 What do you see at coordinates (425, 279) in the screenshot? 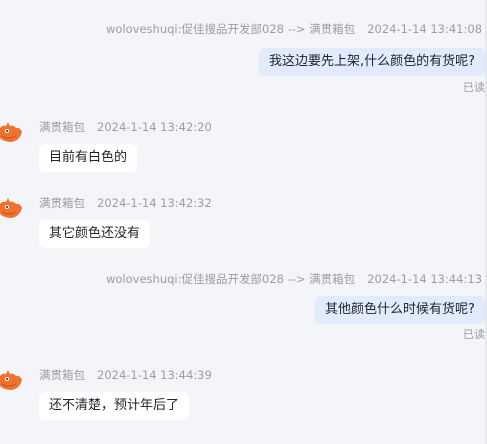
I see `message-timestamp: 2024-1-14 13:44:13` at bounding box center [425, 279].